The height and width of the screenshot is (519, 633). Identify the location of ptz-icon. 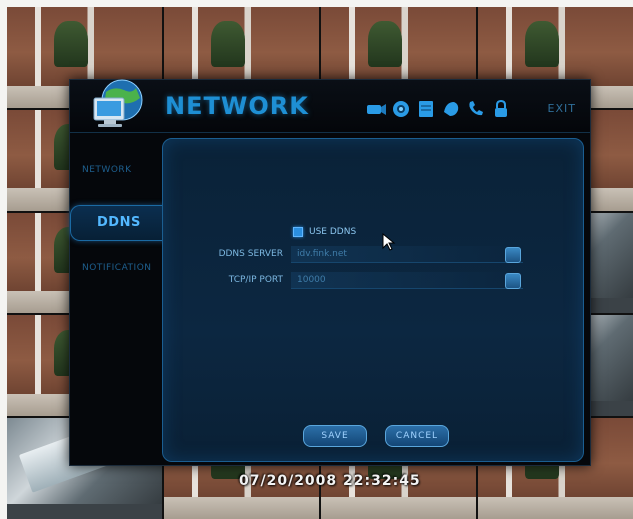
(451, 109).